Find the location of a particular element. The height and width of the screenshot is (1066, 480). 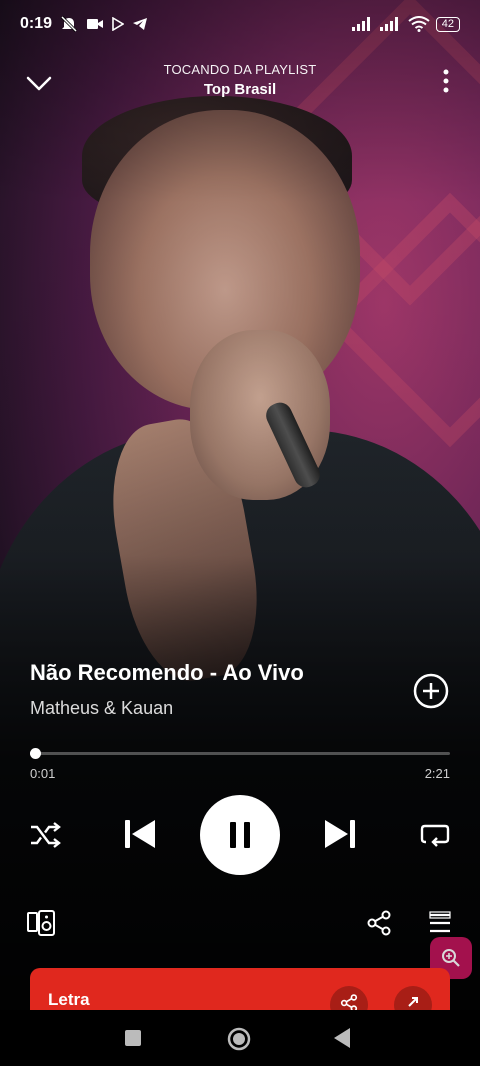

lyrics-label: Letra is located at coordinates (69, 999).